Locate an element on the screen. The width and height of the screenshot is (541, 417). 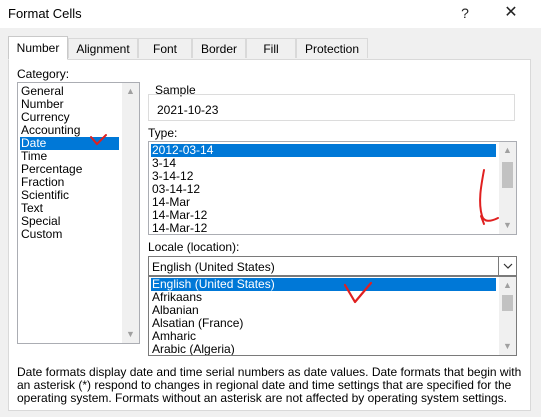
tab-font: Font is located at coordinates (165, 48).